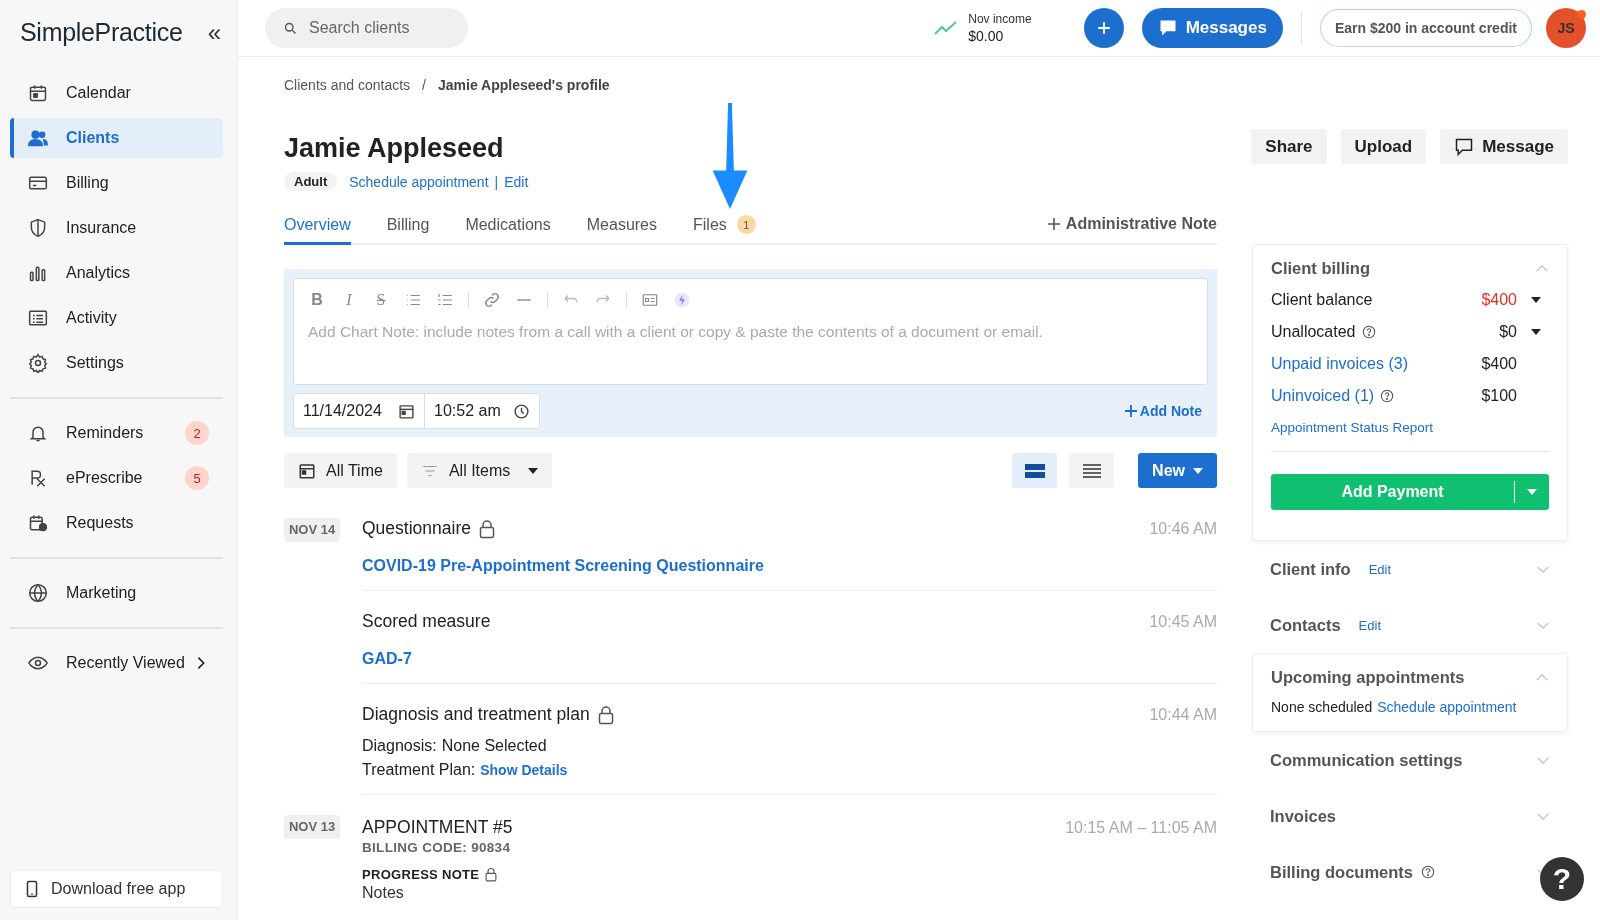 Image resolution: width=1600 pixels, height=920 pixels. What do you see at coordinates (214, 32) in the screenshot?
I see `collapse-button: «` at bounding box center [214, 32].